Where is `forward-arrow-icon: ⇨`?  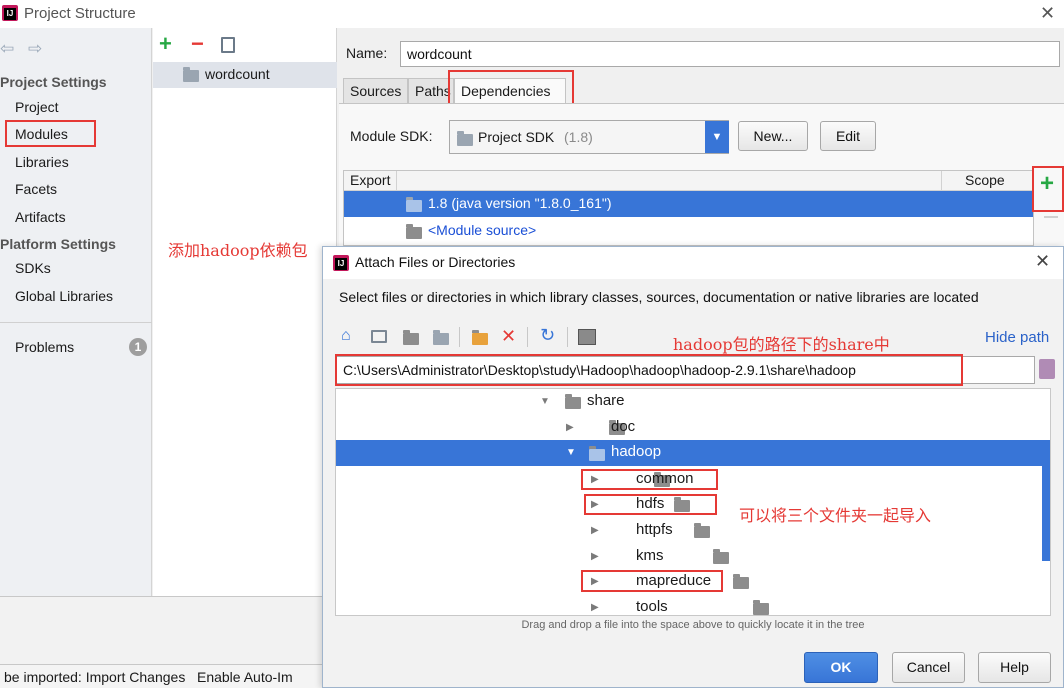
forward-arrow-icon: ⇨ is located at coordinates (35, 49).